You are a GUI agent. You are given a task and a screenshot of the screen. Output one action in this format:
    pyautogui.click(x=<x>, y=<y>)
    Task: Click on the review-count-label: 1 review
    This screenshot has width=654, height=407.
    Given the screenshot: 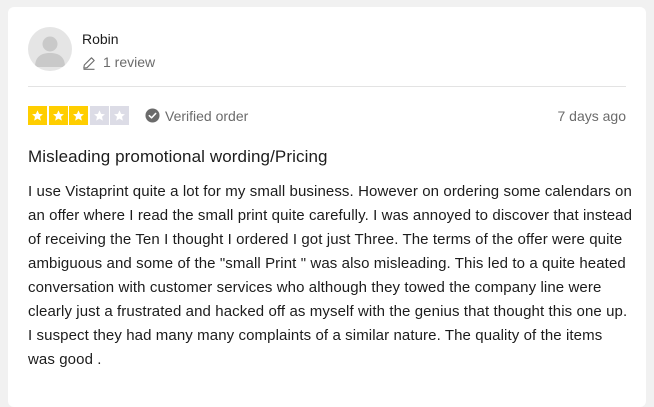 What is the action you would take?
    pyautogui.click(x=129, y=62)
    